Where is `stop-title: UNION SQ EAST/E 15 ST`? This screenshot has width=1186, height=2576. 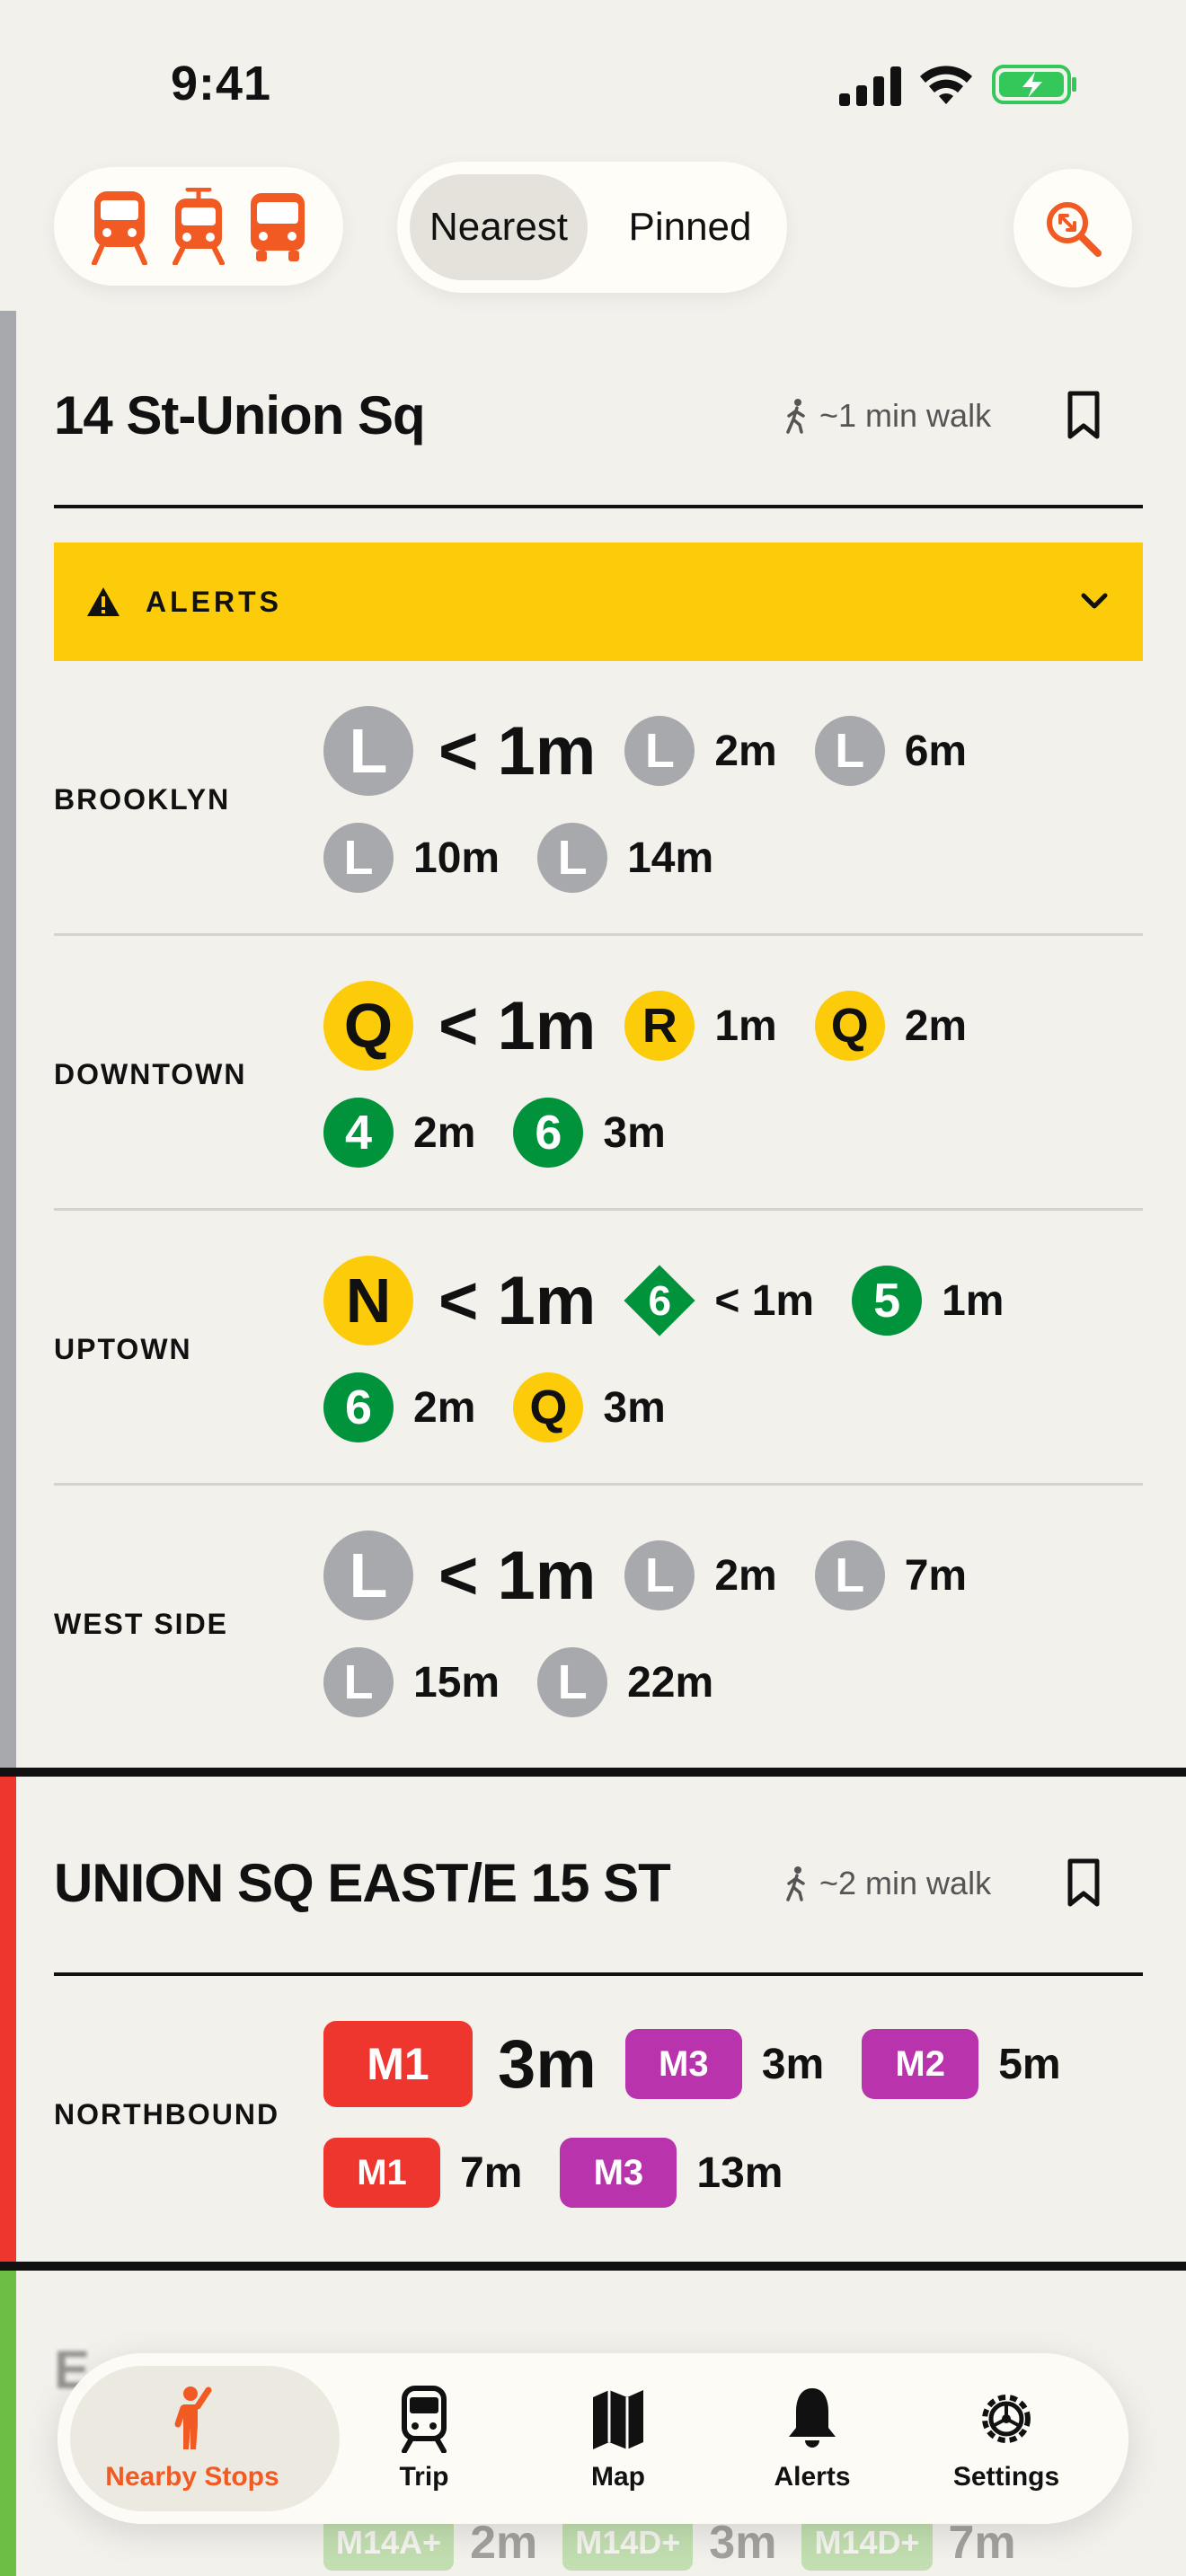 stop-title: UNION SQ EAST/E 15 ST is located at coordinates (362, 1883).